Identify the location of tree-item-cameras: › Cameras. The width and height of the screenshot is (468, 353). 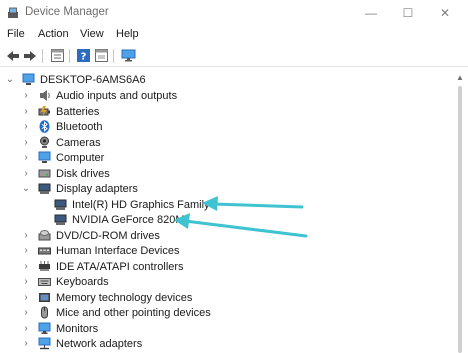
(220, 143).